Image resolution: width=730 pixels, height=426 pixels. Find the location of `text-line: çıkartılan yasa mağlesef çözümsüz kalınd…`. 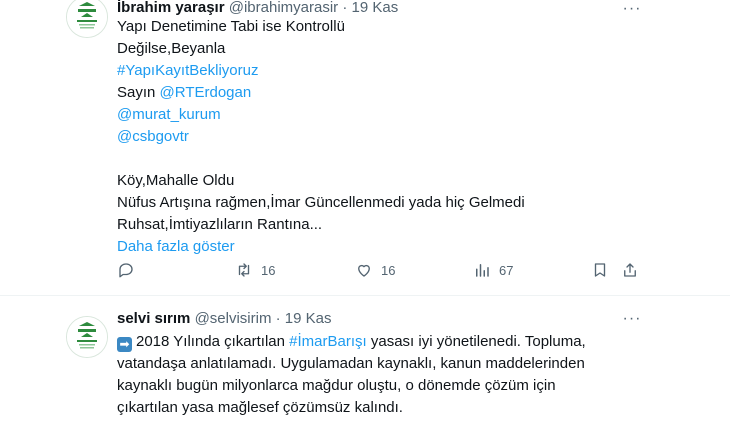

text-line: çıkartılan yasa mağlesef çözümsüz kalınd… is located at coordinates (260, 407).